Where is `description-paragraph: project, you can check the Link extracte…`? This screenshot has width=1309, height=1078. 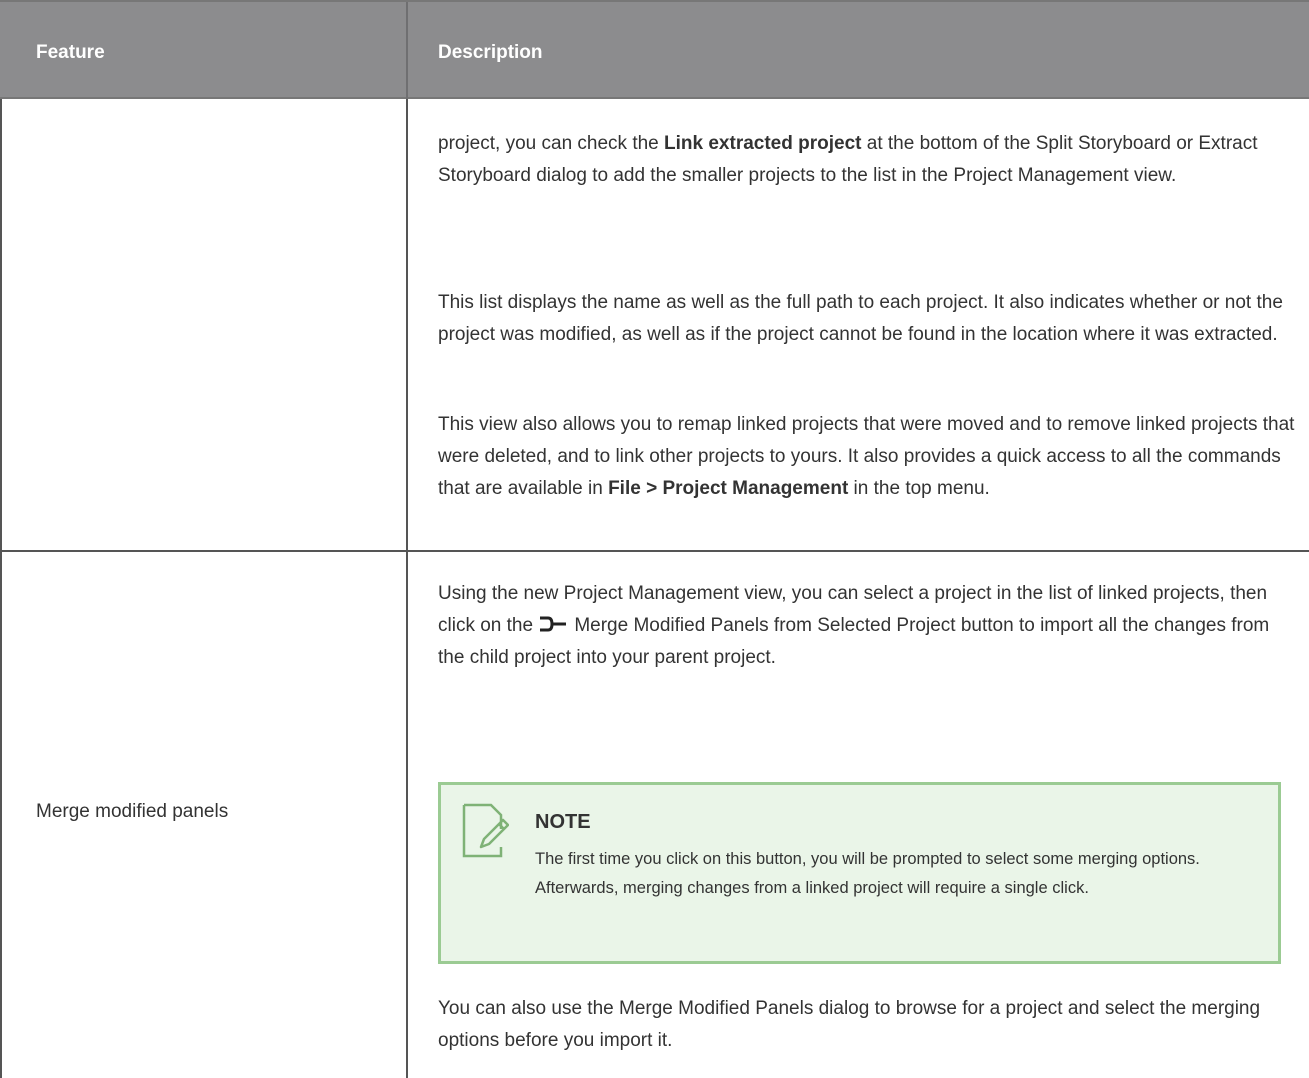 description-paragraph: project, you can check the Link extracte… is located at coordinates (868, 160).